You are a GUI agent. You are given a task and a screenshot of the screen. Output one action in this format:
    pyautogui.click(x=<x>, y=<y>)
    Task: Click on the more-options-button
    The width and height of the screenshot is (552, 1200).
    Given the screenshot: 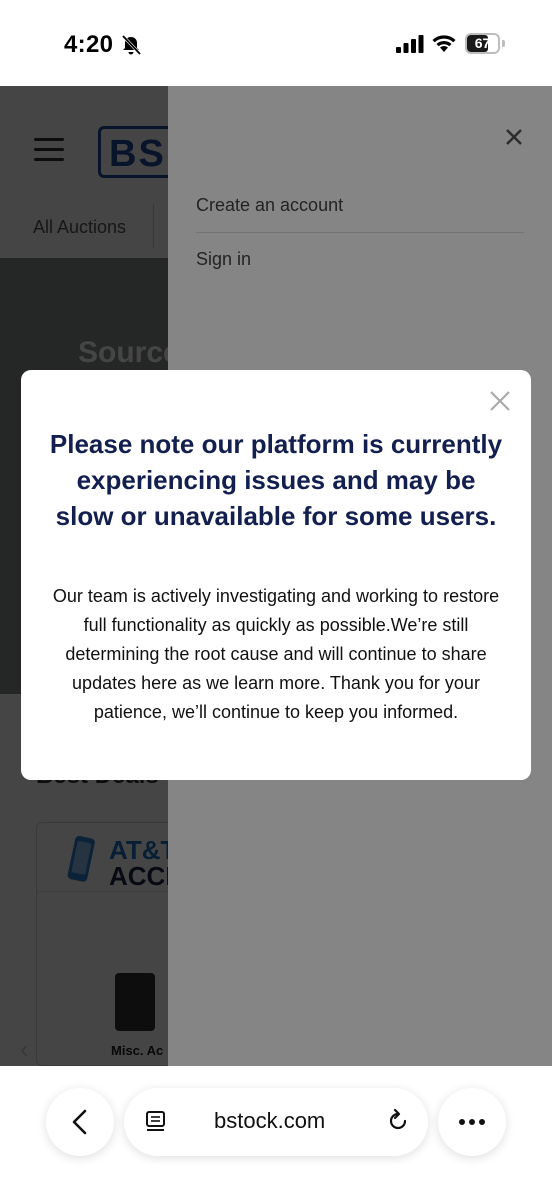 What is the action you would take?
    pyautogui.click(x=472, y=1122)
    